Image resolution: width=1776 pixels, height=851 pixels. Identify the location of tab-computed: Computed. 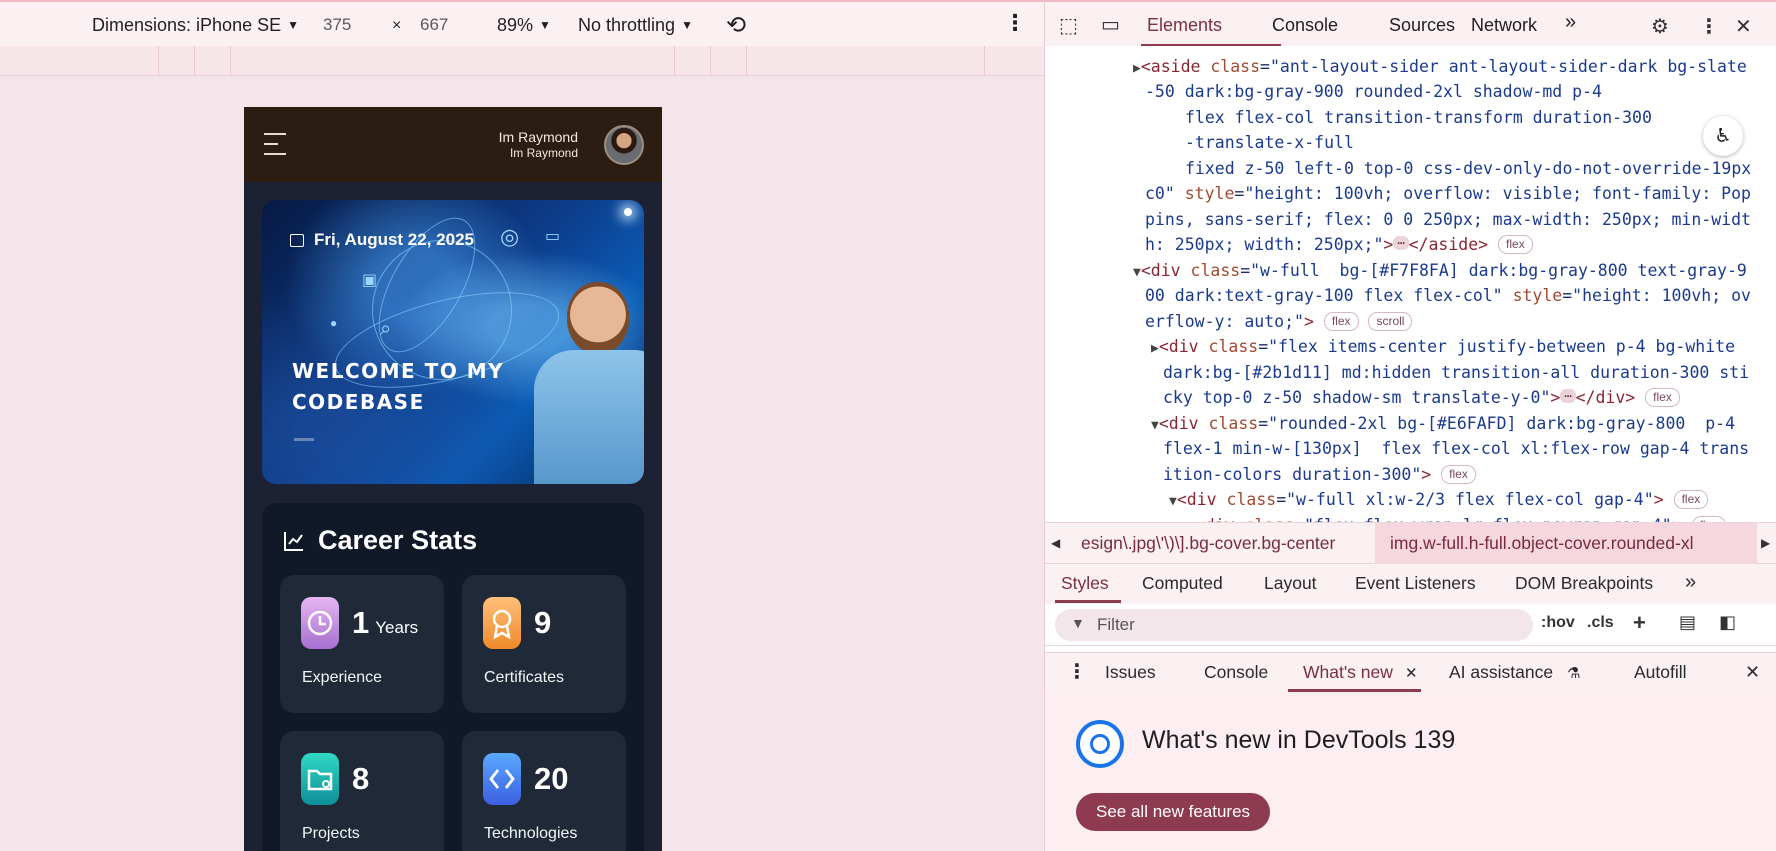
(1182, 583).